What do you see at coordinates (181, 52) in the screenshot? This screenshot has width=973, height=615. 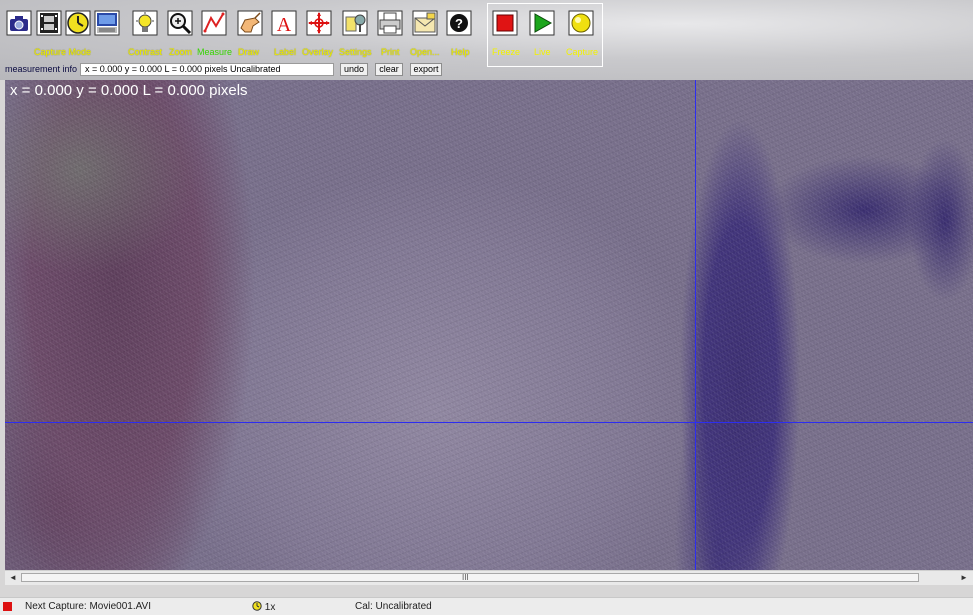 I see `zoom-label: Zoom` at bounding box center [181, 52].